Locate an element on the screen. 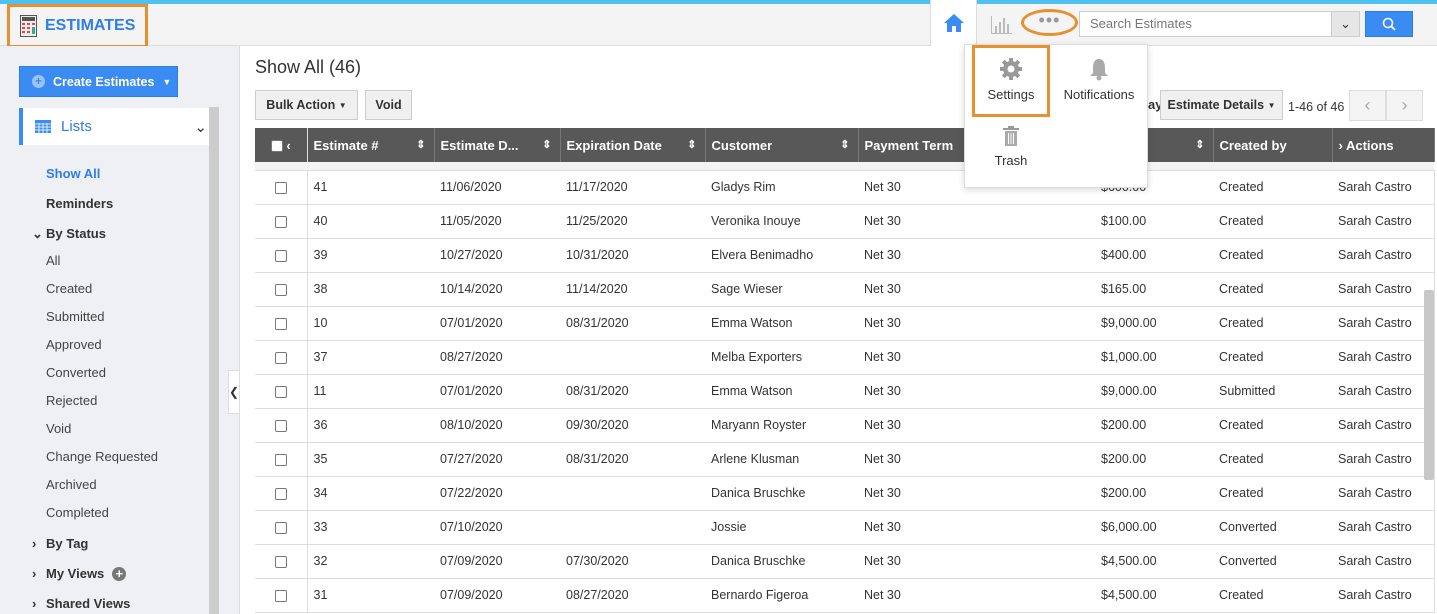 The height and width of the screenshot is (614, 1437). table-cell: Elvera Benimadho is located at coordinates (781, 255).